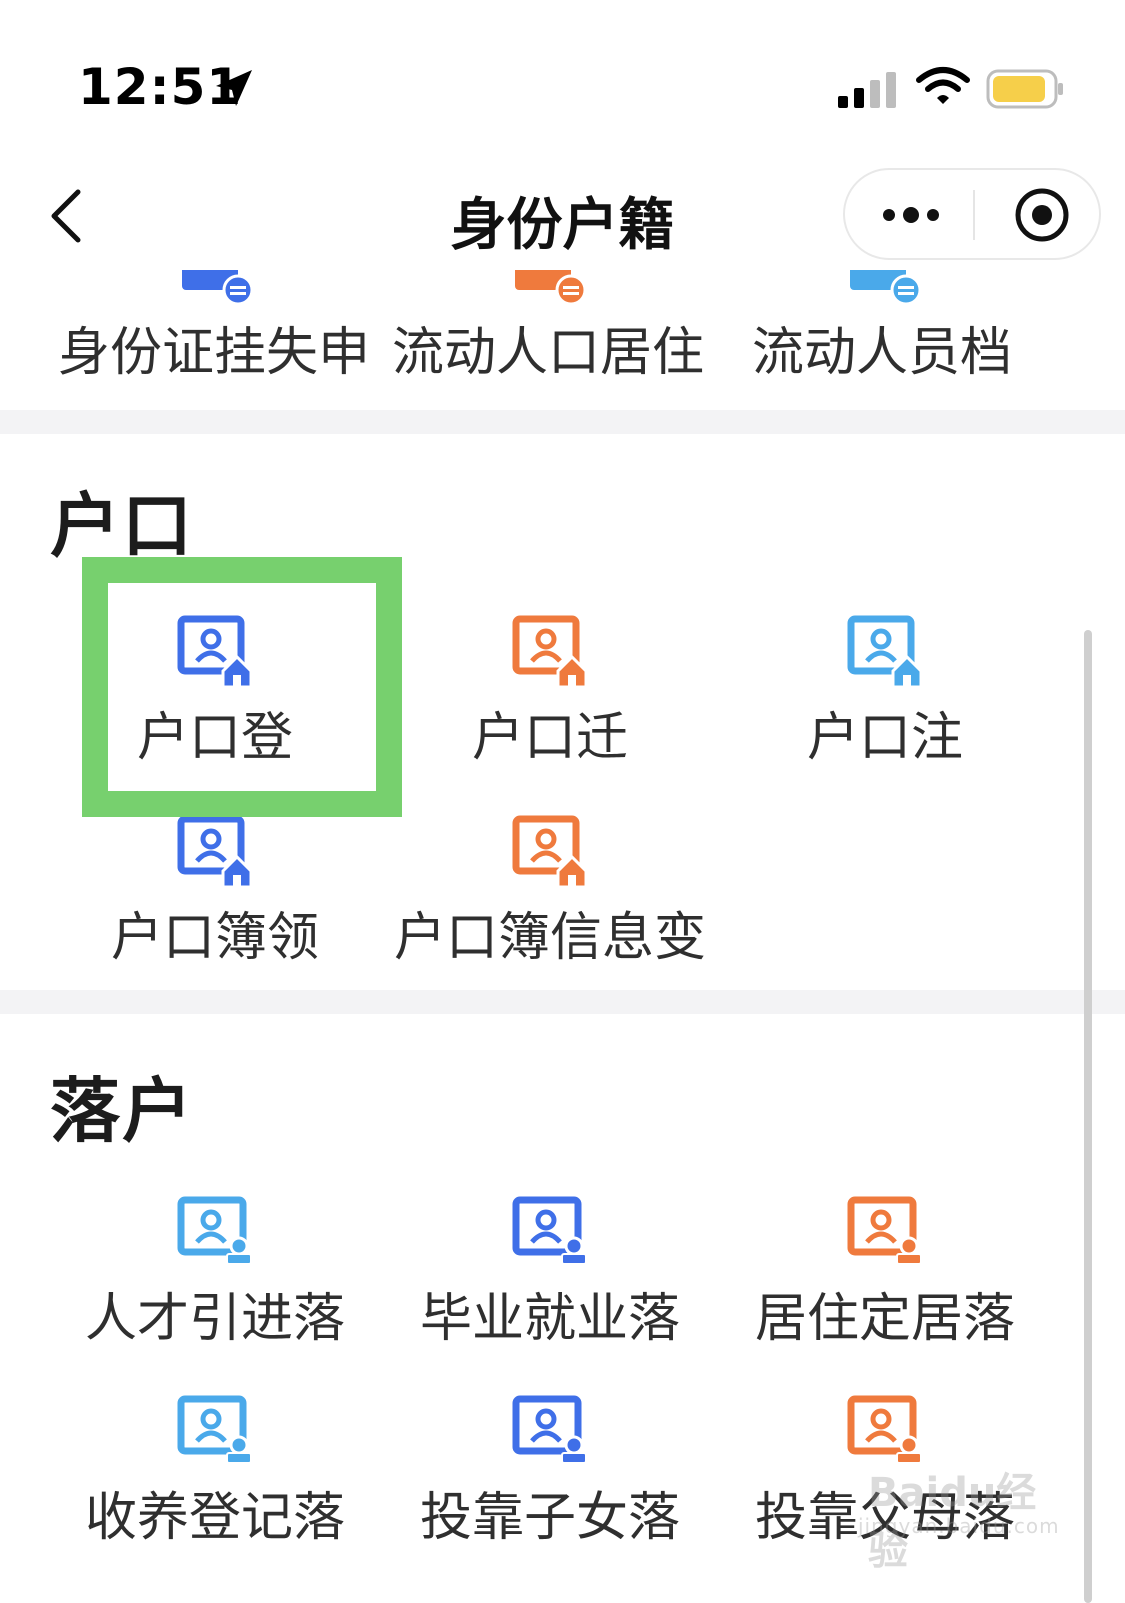 This screenshot has height=1603, width=1125. I want to click on adoption-settle-item: 收养登记落, so click(215, 1495).